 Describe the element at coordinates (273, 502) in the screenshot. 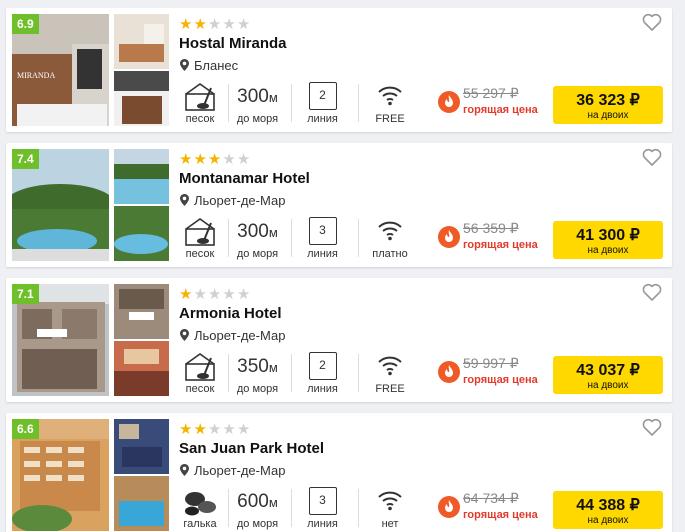

I see `distance-unit: м` at that location.